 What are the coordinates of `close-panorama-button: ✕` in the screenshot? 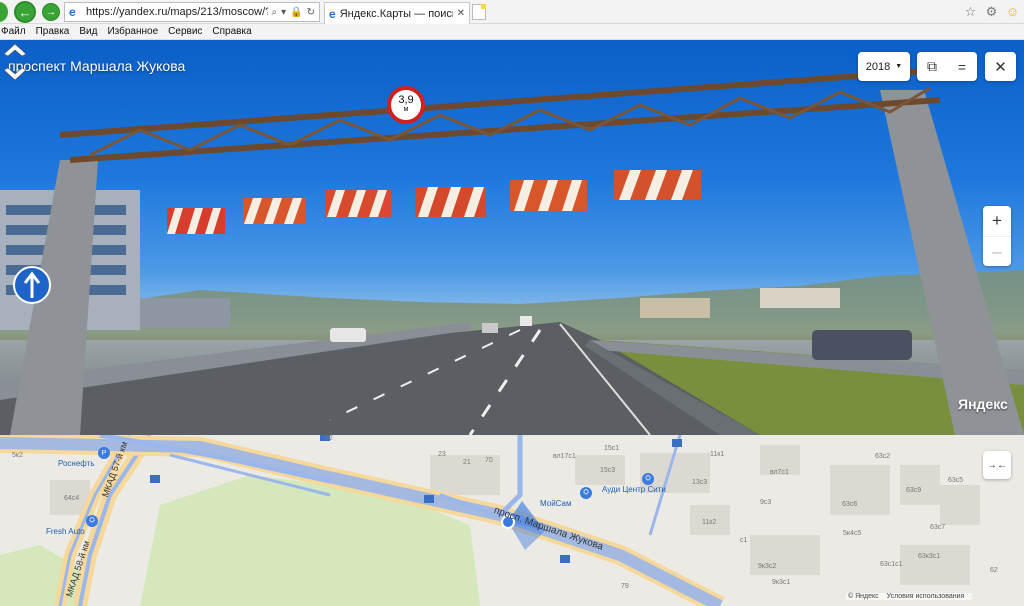 It's located at (1000, 66).